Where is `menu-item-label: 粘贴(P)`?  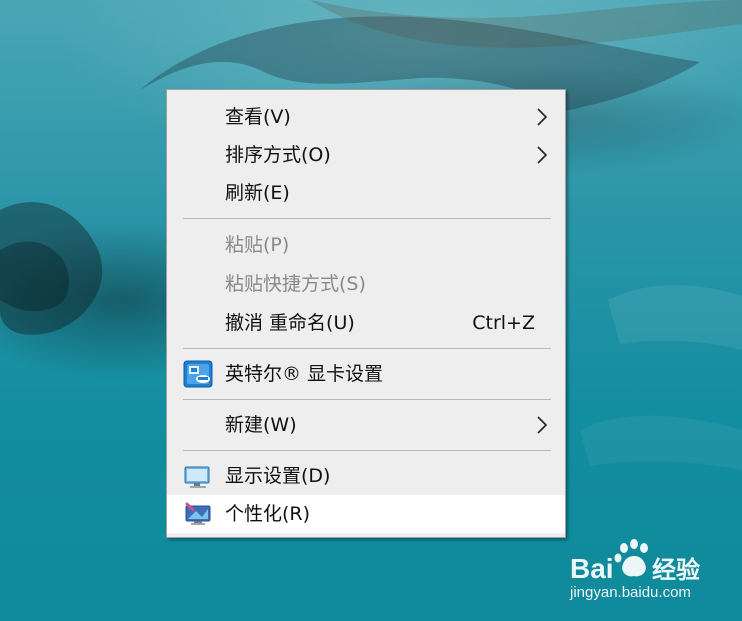
menu-item-label: 粘贴(P) is located at coordinates (257, 245).